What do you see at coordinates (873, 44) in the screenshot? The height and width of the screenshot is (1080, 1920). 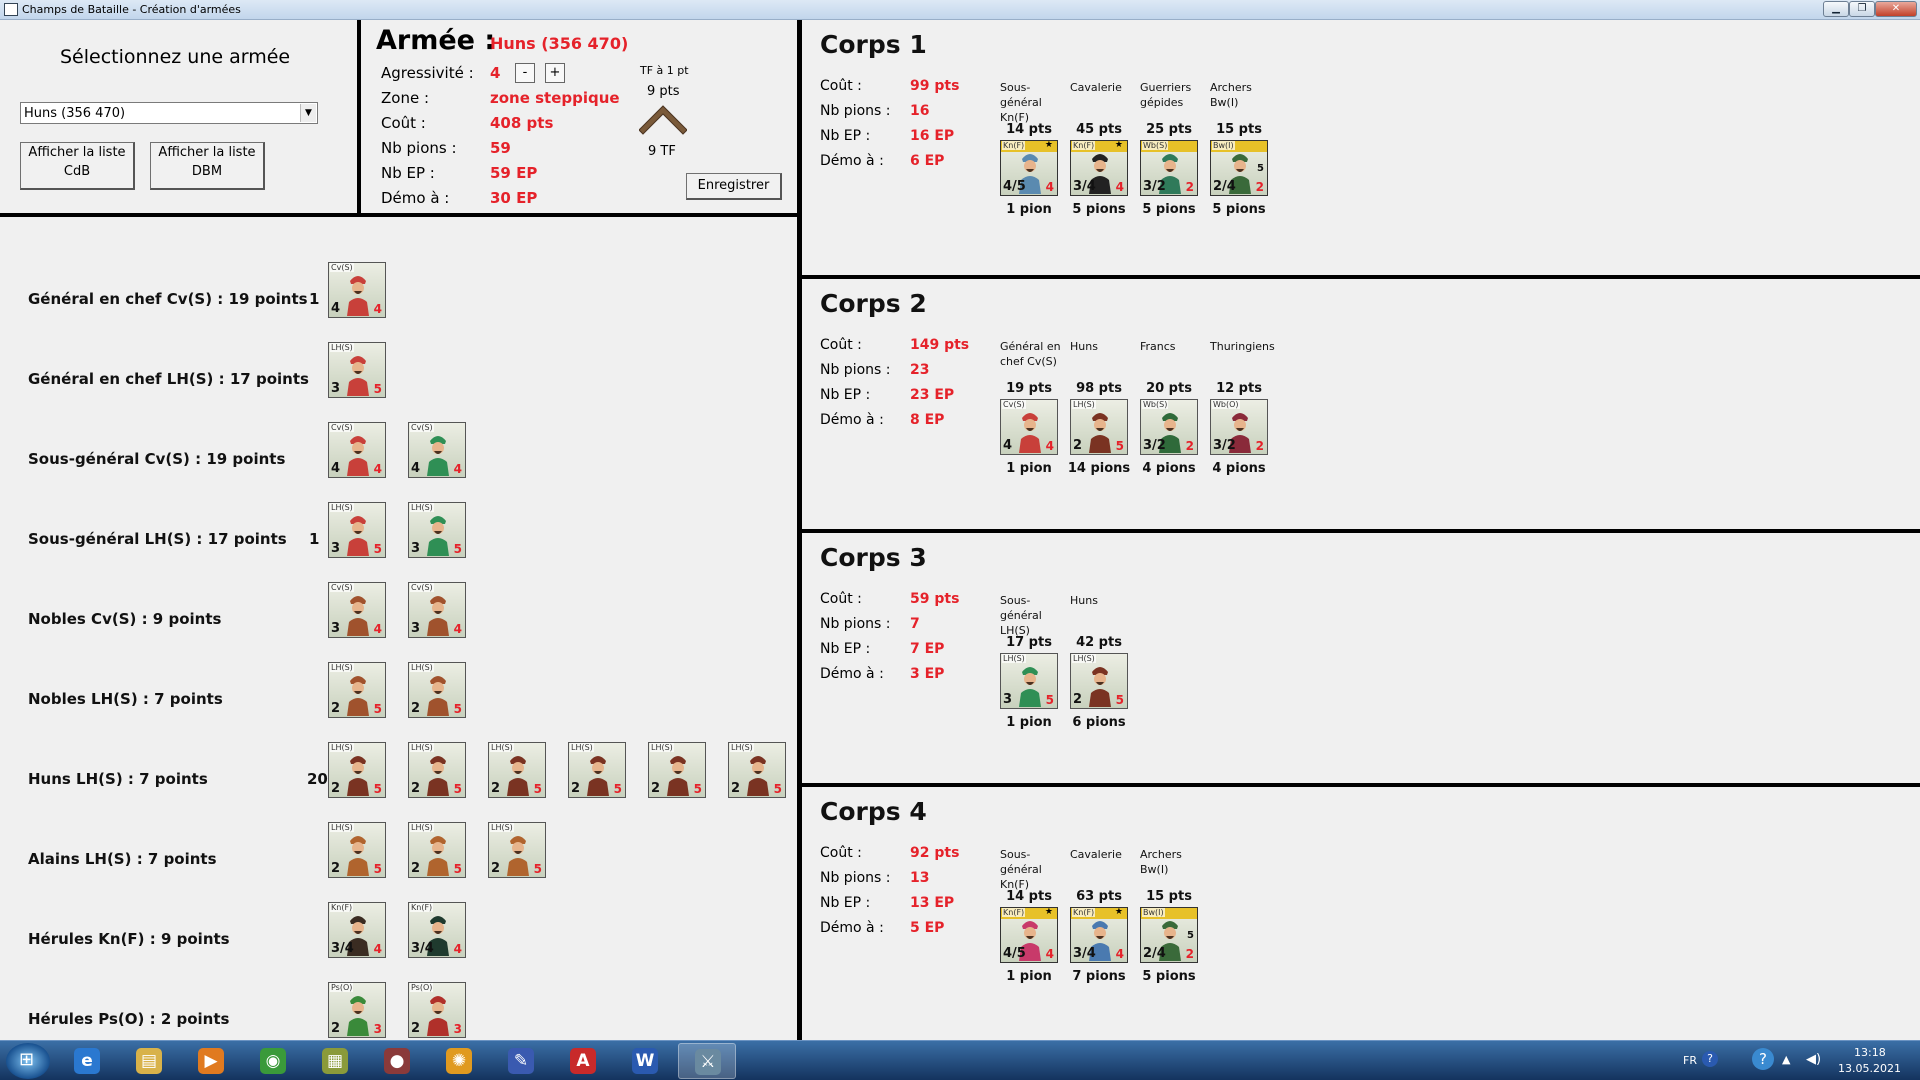 I see `corps-title: Corps 1` at bounding box center [873, 44].